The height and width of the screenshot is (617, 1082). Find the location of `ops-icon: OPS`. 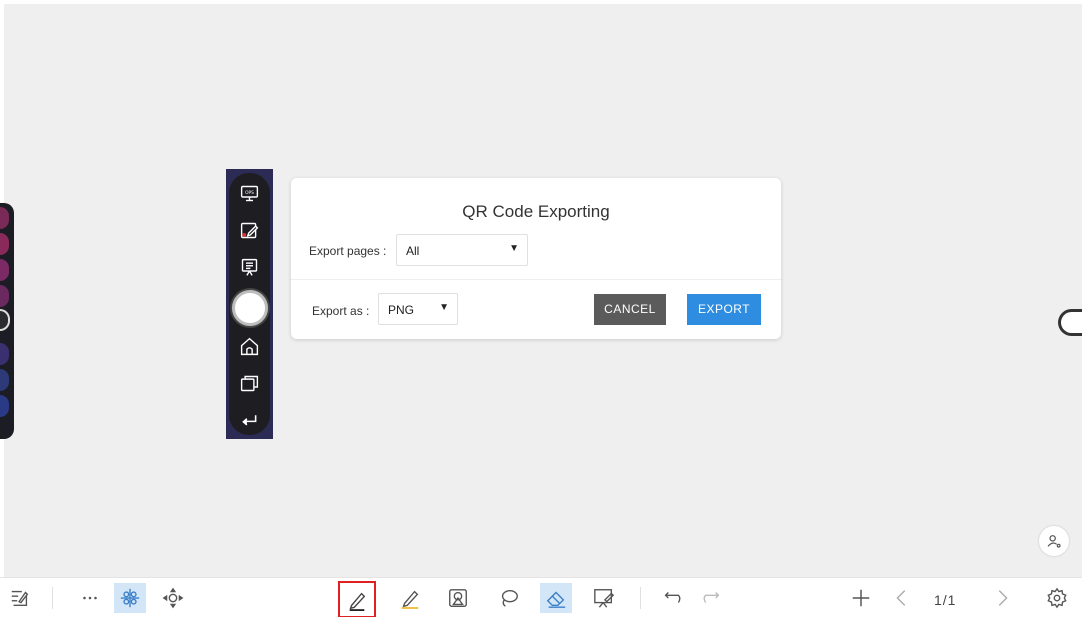

ops-icon: OPS is located at coordinates (249, 193).